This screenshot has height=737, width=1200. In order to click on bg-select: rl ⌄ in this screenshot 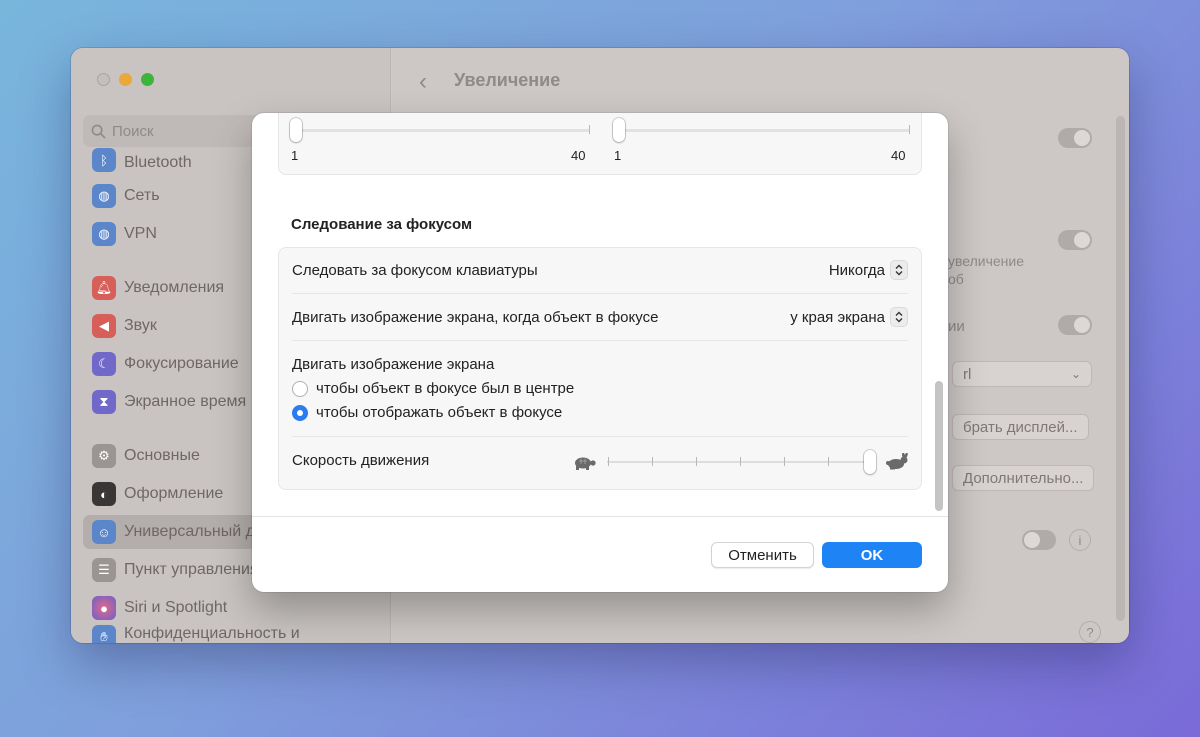, I will do `click(1022, 374)`.